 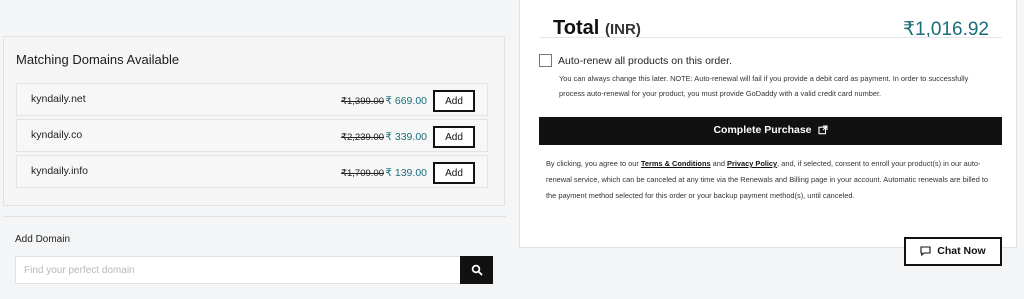 I want to click on legal-prefix: By clicking, you agree to our, so click(x=593, y=163).